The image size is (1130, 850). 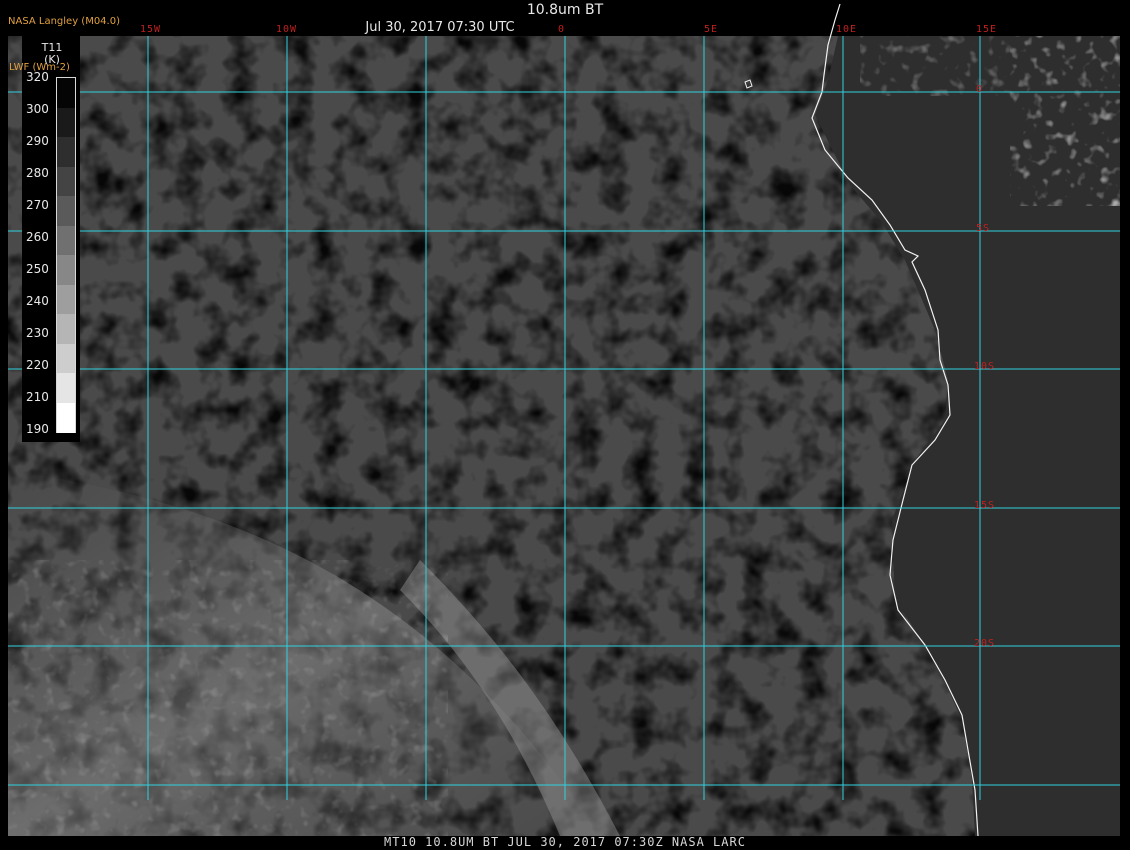 What do you see at coordinates (985, 643) in the screenshot?
I see `lat-label-20s: 20S` at bounding box center [985, 643].